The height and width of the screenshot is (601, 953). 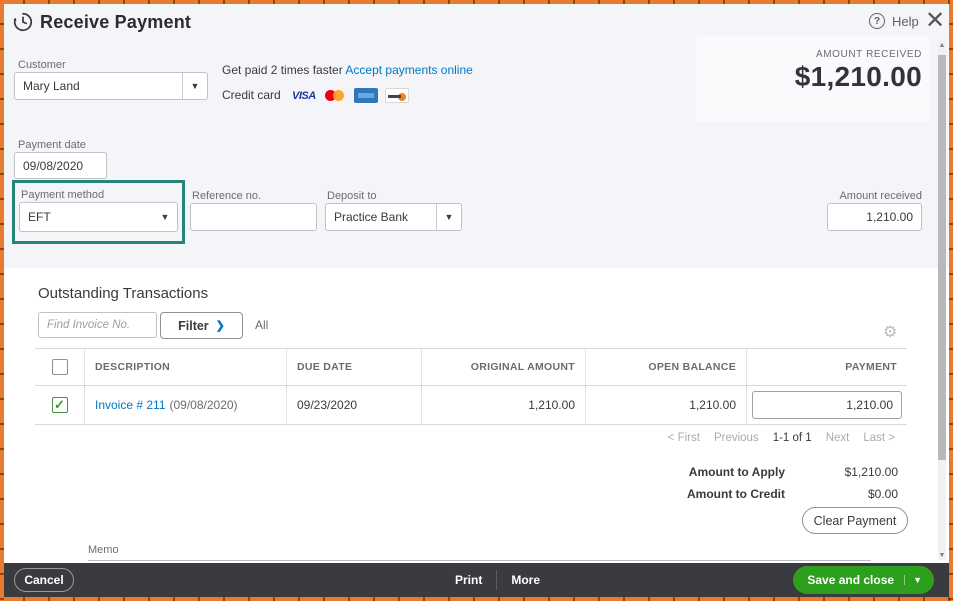 What do you see at coordinates (201, 325) in the screenshot?
I see `filter-button: Filter ❯` at bounding box center [201, 325].